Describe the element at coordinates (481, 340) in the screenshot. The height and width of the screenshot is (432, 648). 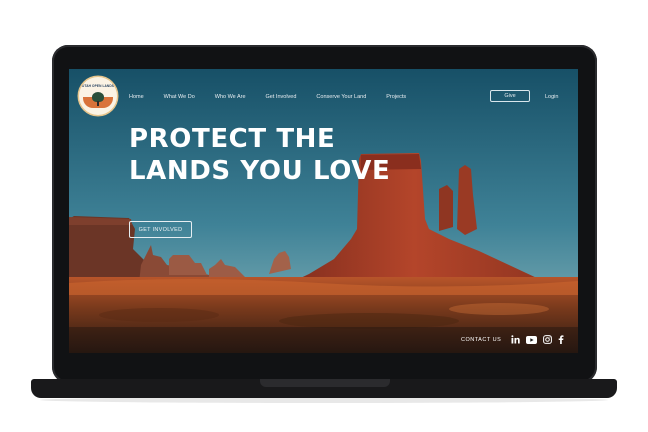
I see `contact-us-link: CONTACT US` at that location.